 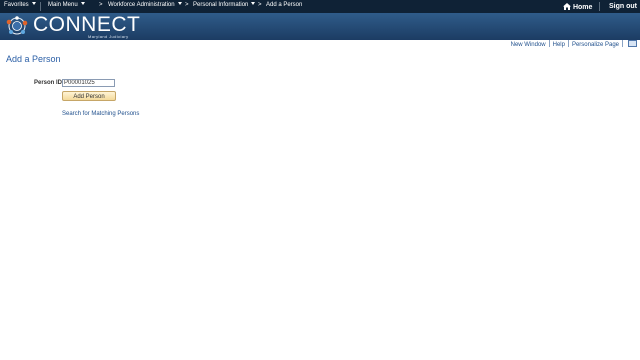 What do you see at coordinates (33, 59) in the screenshot?
I see `page-title: Add a Person` at bounding box center [33, 59].